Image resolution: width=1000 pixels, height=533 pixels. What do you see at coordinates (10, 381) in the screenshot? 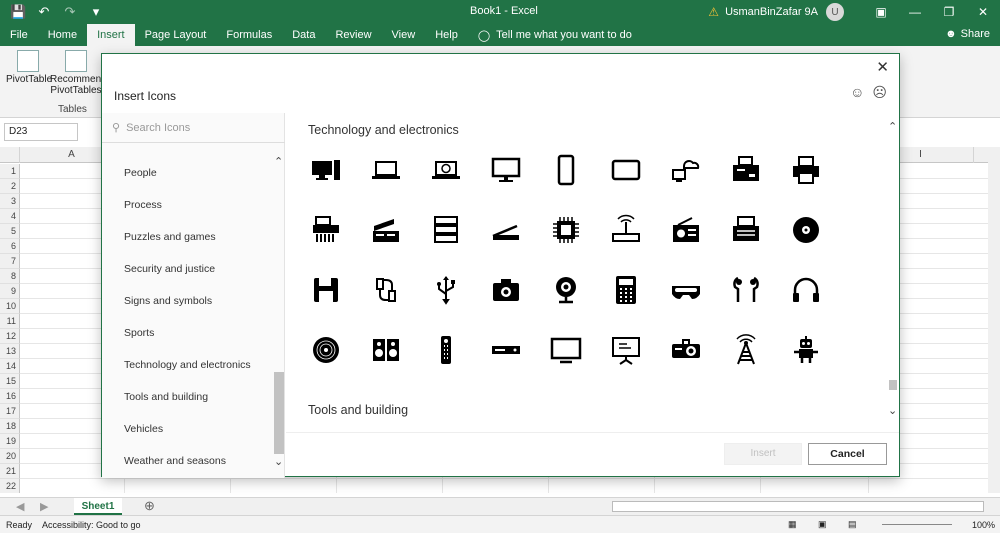
I see `row-header: 15` at bounding box center [10, 381].